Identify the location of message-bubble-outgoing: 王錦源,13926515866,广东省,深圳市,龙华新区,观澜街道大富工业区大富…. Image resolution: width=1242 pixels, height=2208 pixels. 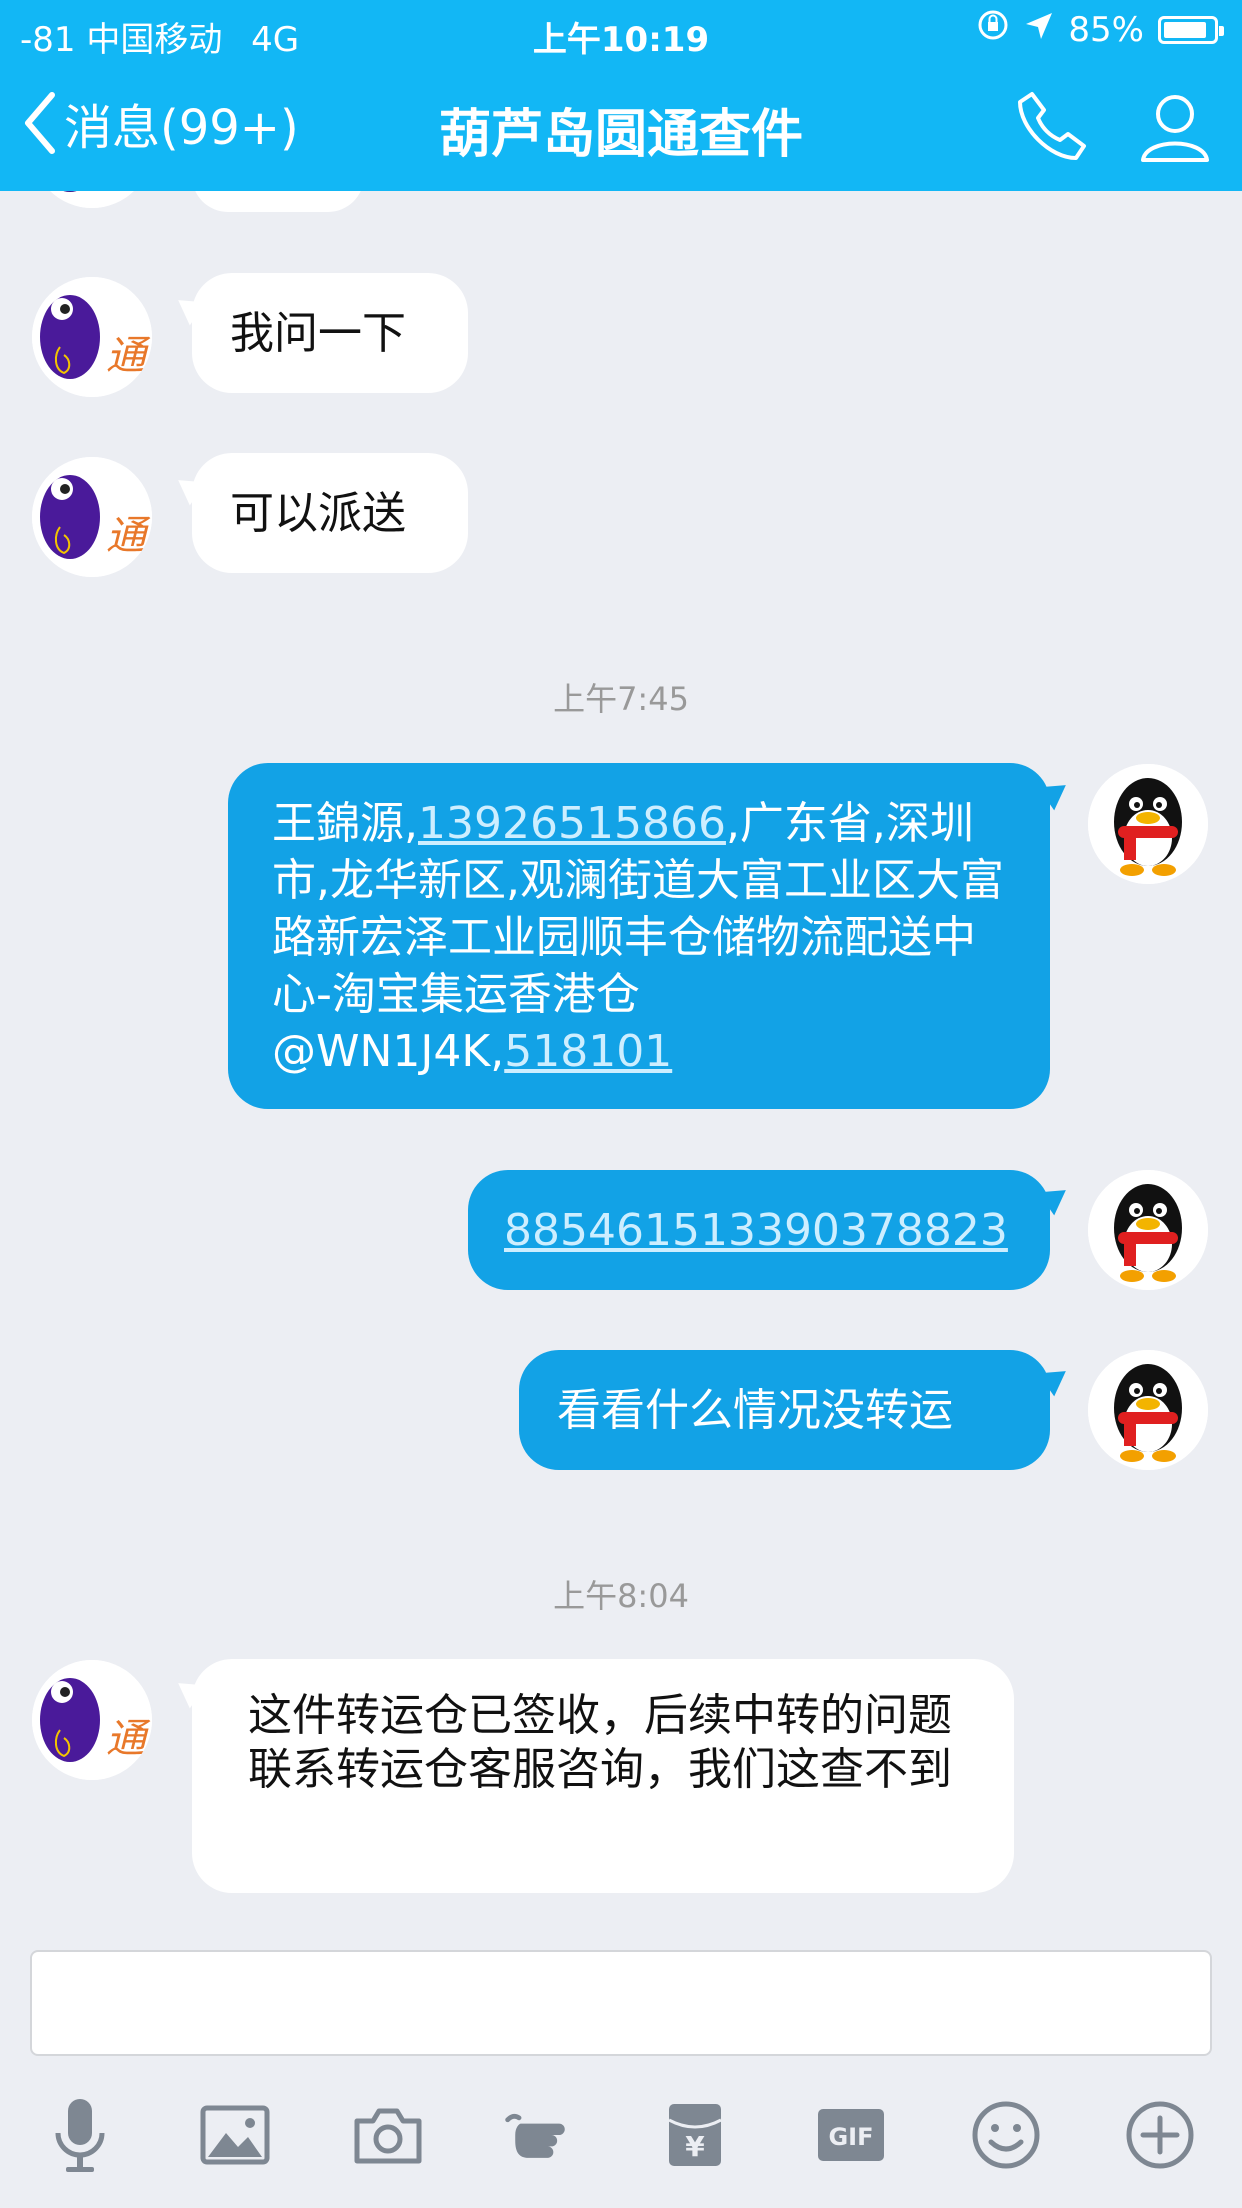
(639, 936).